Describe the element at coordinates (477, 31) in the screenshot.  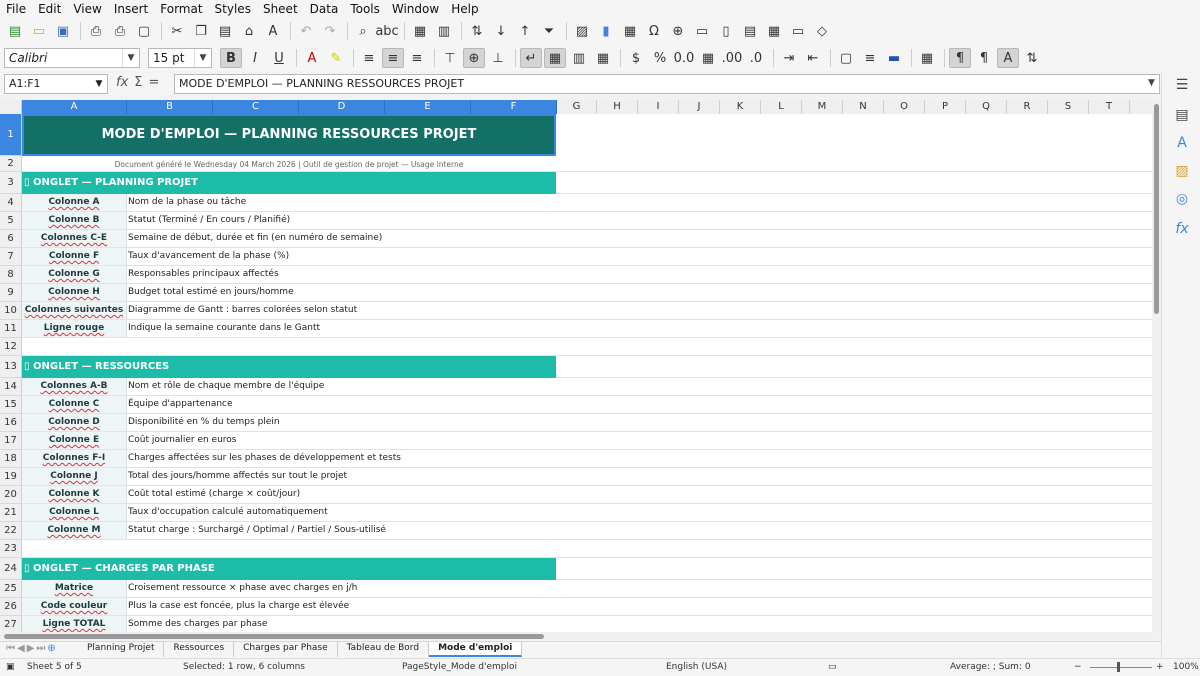
I see `sort-icon: ⇅` at that location.